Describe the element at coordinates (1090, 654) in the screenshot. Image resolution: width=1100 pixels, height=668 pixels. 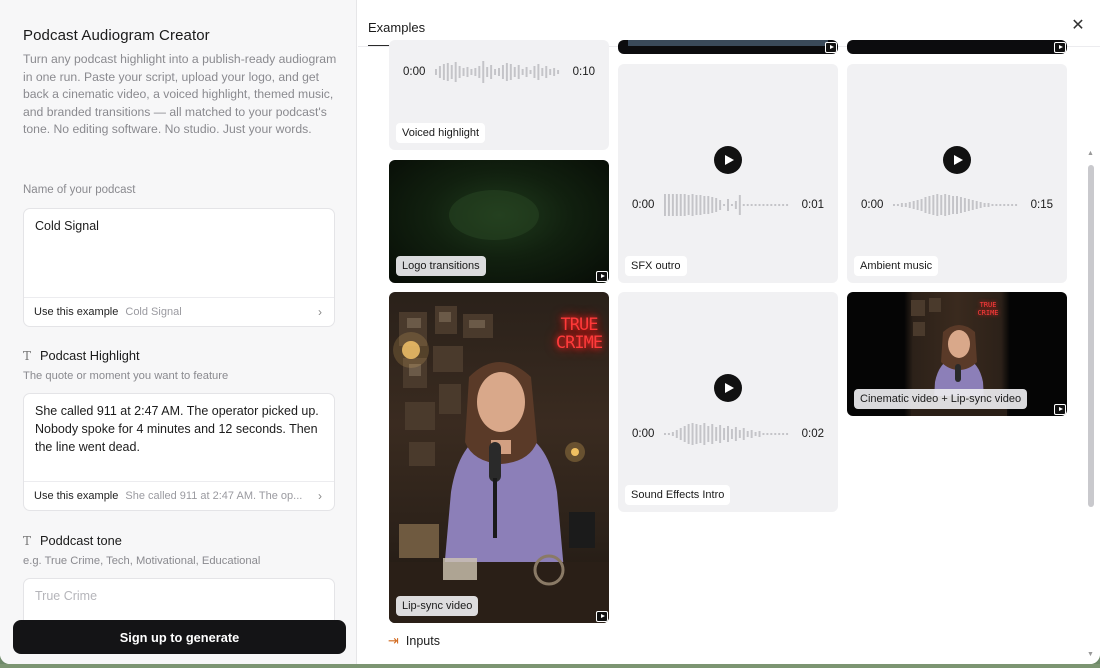
I see `scroll-down-arrow-icon: ▼` at that location.